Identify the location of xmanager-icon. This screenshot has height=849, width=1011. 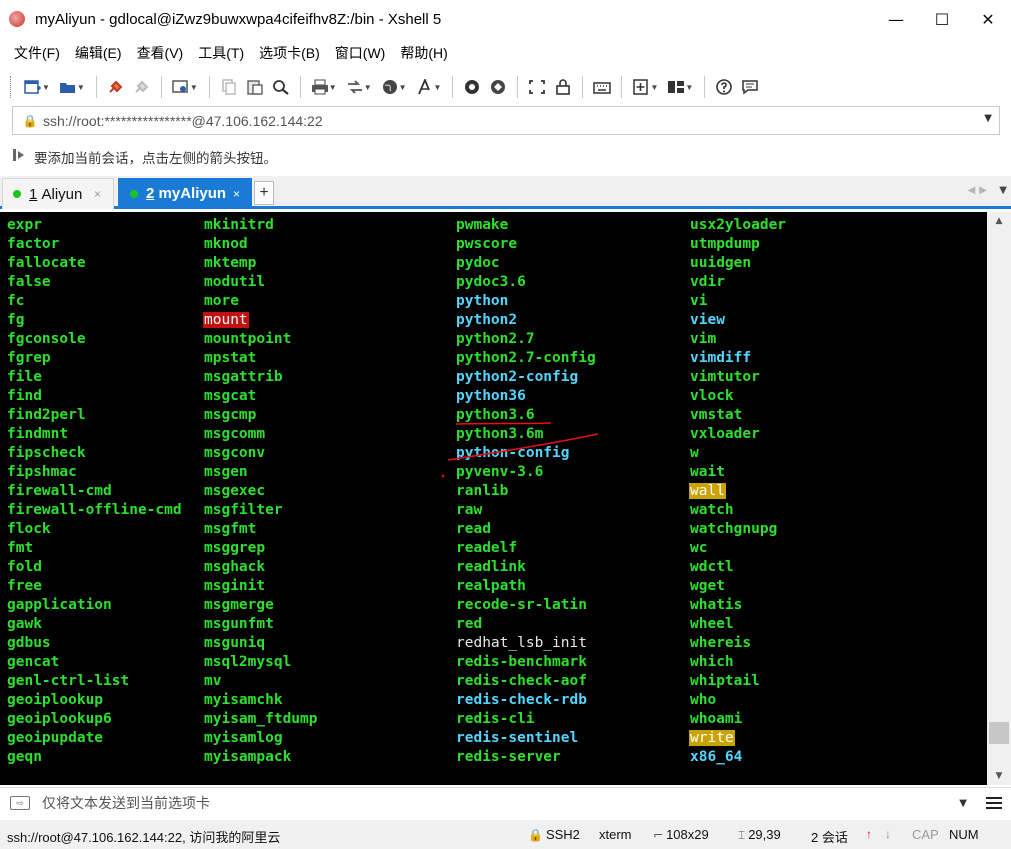
(498, 87).